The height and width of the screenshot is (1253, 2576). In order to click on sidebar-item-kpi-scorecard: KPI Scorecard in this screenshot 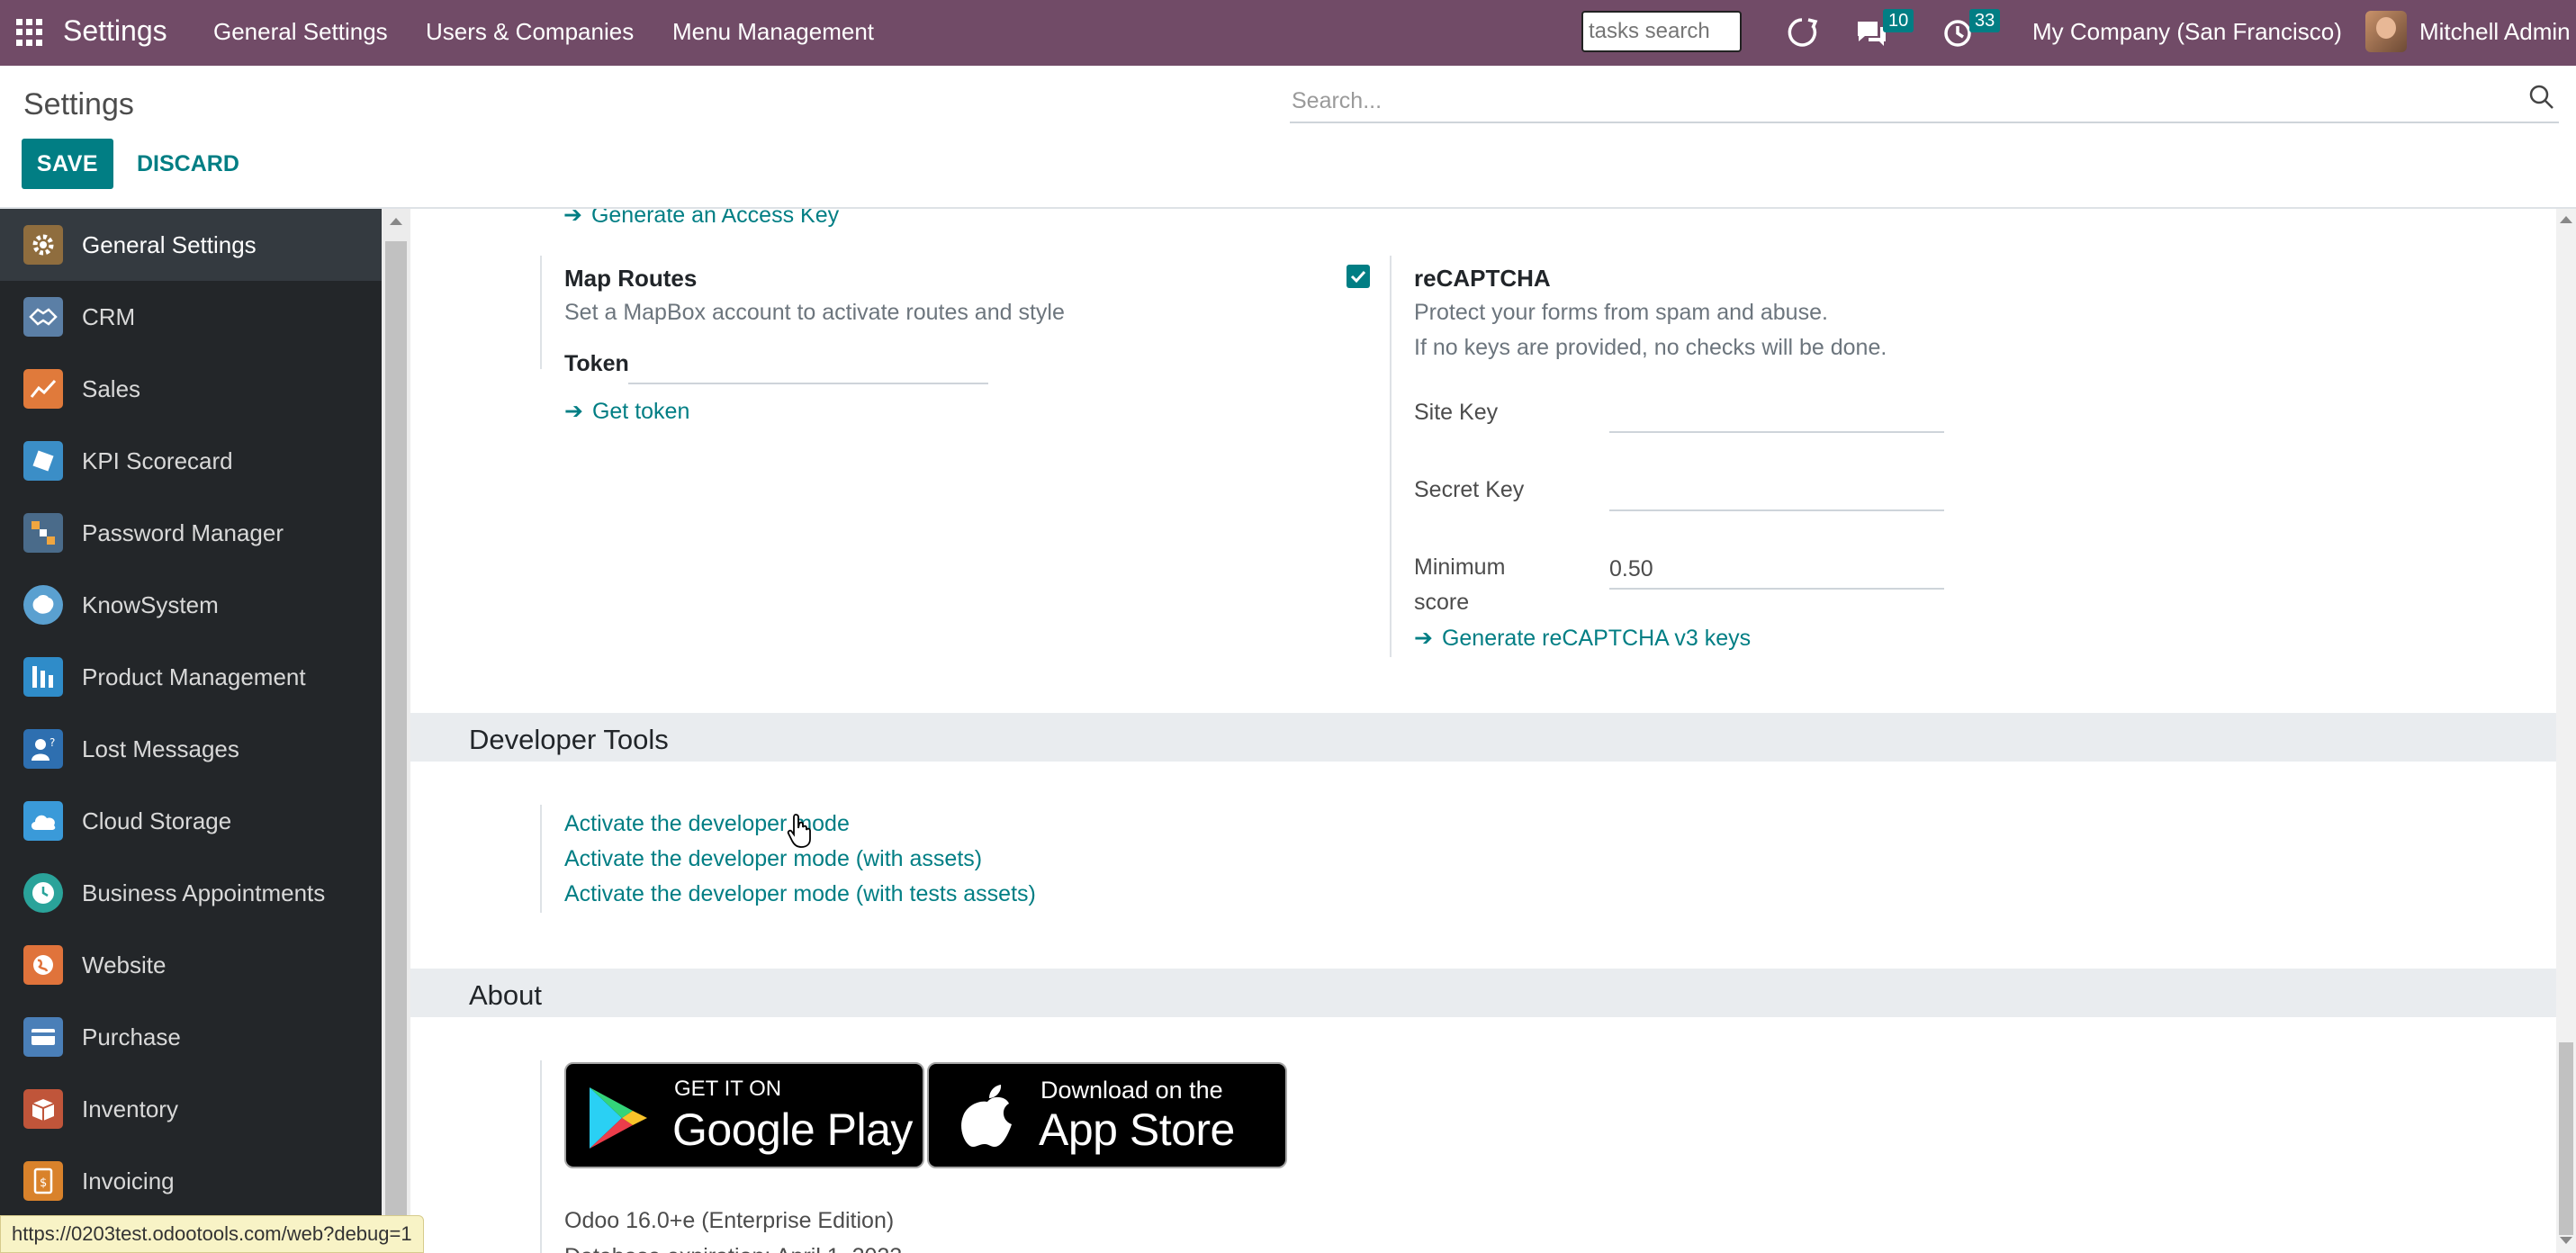, I will do `click(191, 461)`.